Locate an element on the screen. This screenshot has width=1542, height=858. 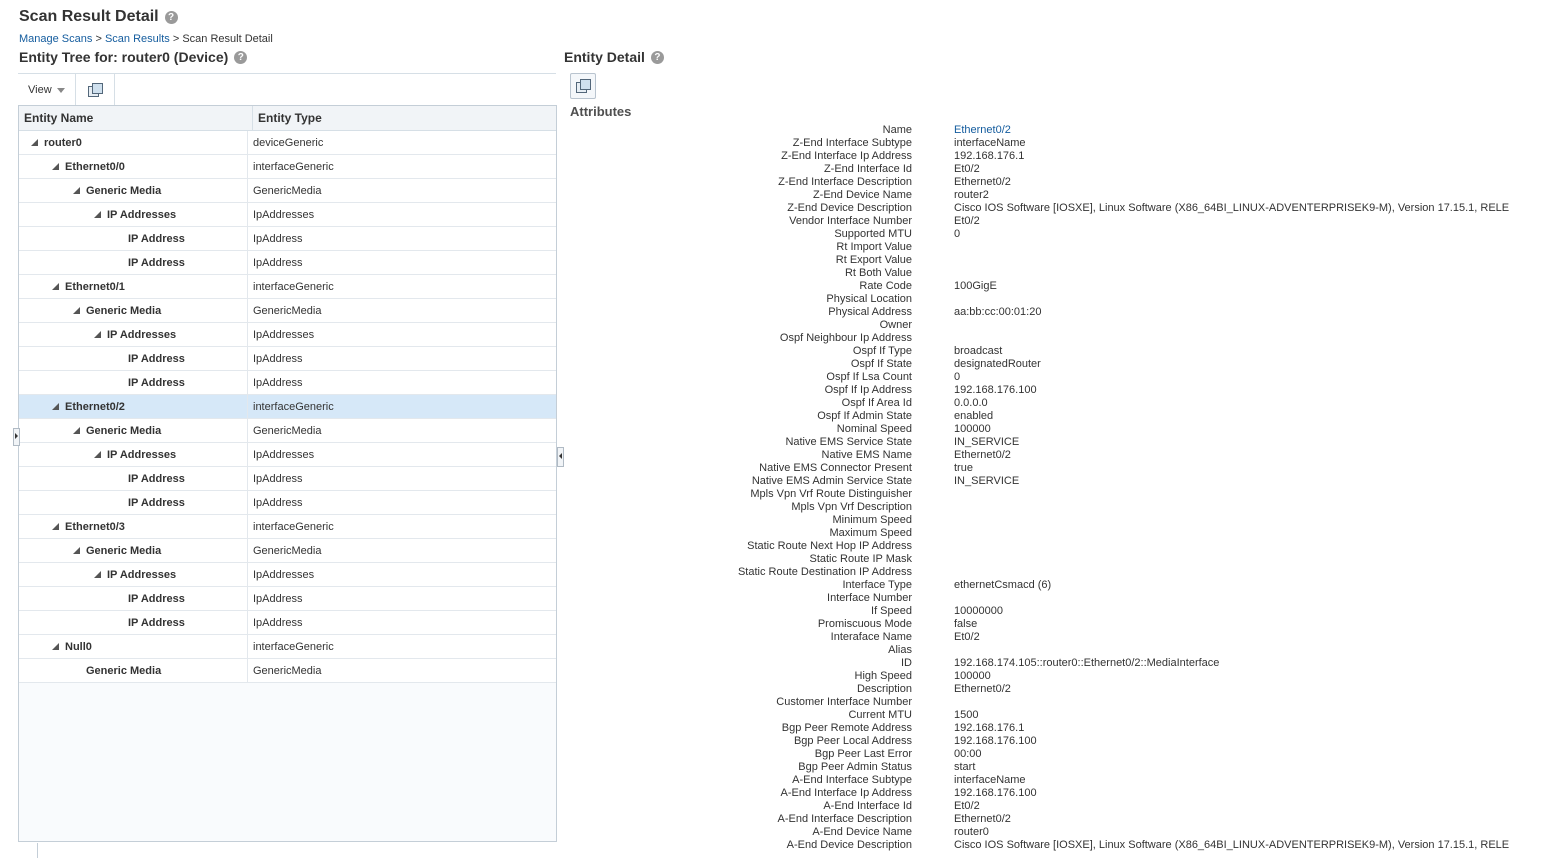
attribute-label: Bgp Peer Local Address is located at coordinates (852, 741).